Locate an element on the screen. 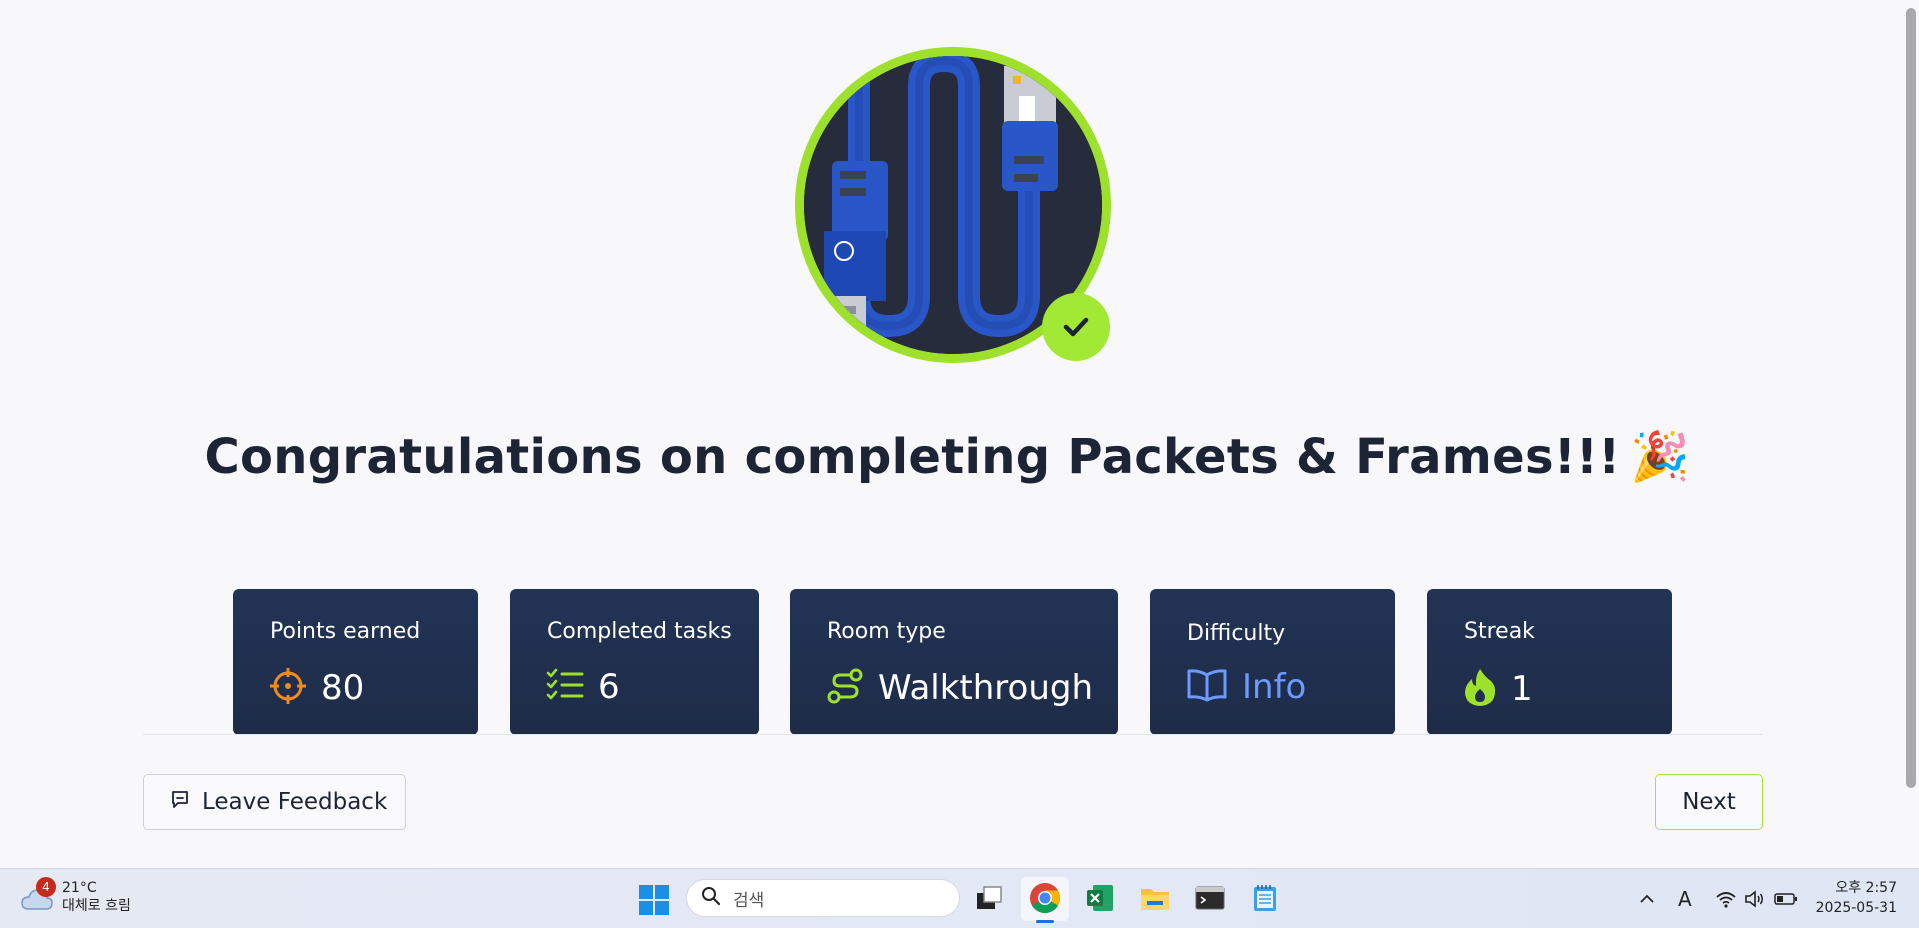  divider is located at coordinates (953, 734).